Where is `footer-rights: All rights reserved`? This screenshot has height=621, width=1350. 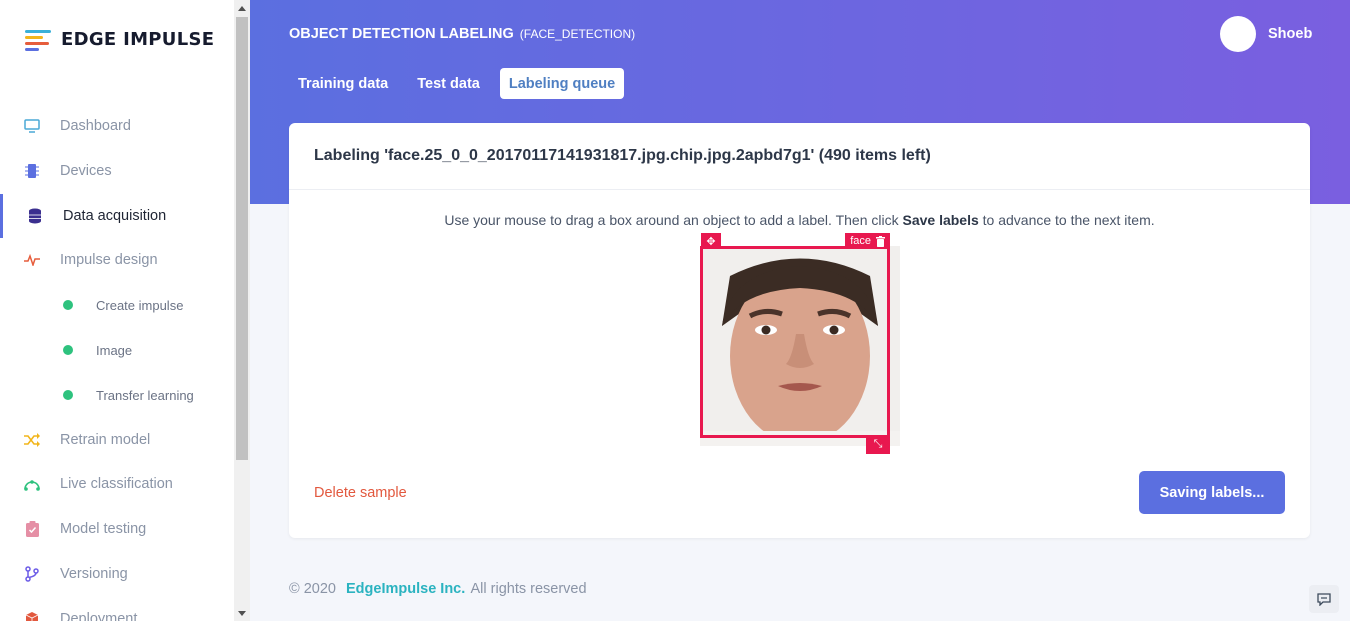
footer-rights: All rights reserved is located at coordinates (528, 589).